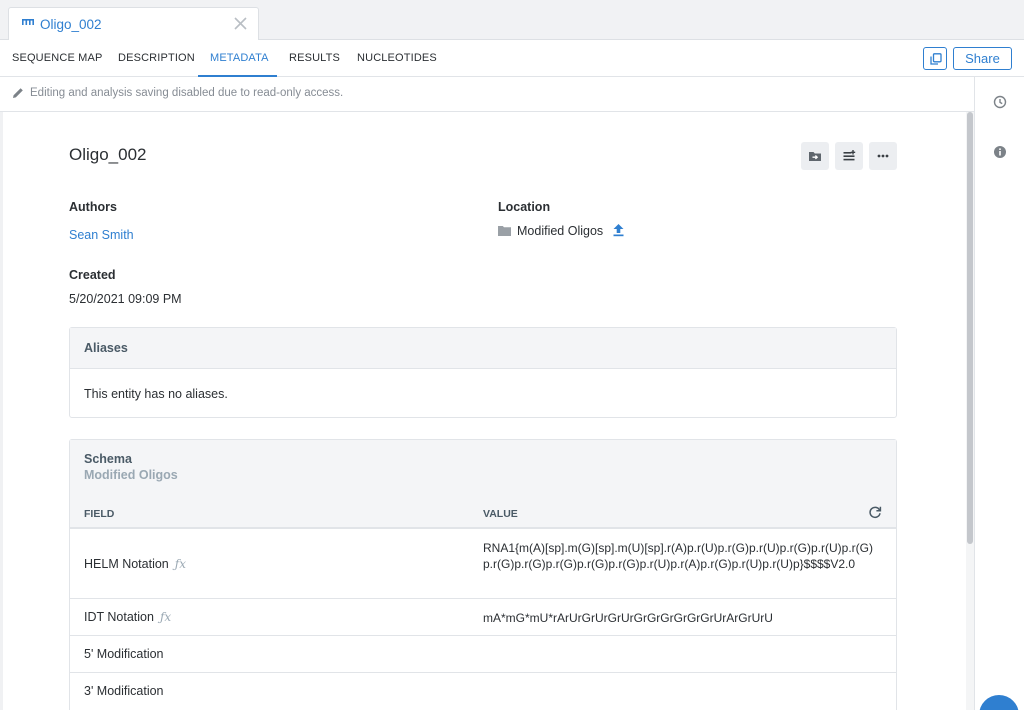 This screenshot has height=710, width=1024. What do you see at coordinates (99, 514) in the screenshot?
I see `field-column-header: FIELD` at bounding box center [99, 514].